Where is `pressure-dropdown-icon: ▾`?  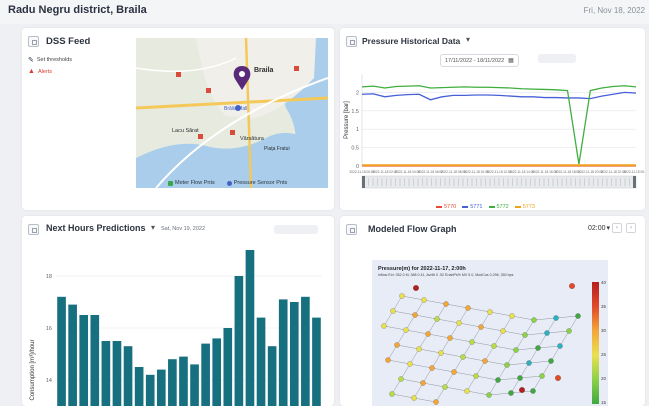
pressure-dropdown-icon: ▾ is located at coordinates (468, 39).